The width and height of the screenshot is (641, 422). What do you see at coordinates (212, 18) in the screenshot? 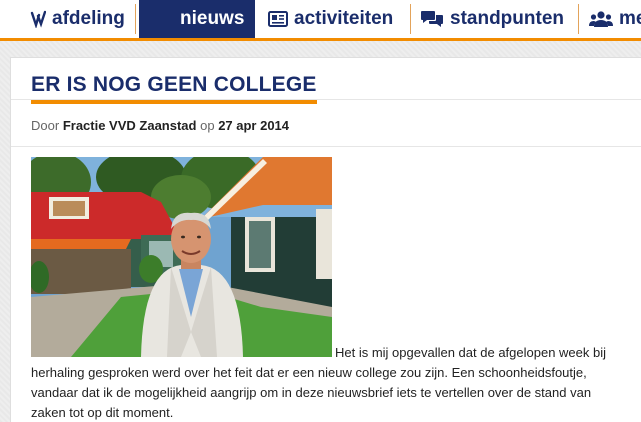
I see `nav-label-nieuws: nieuws` at bounding box center [212, 18].